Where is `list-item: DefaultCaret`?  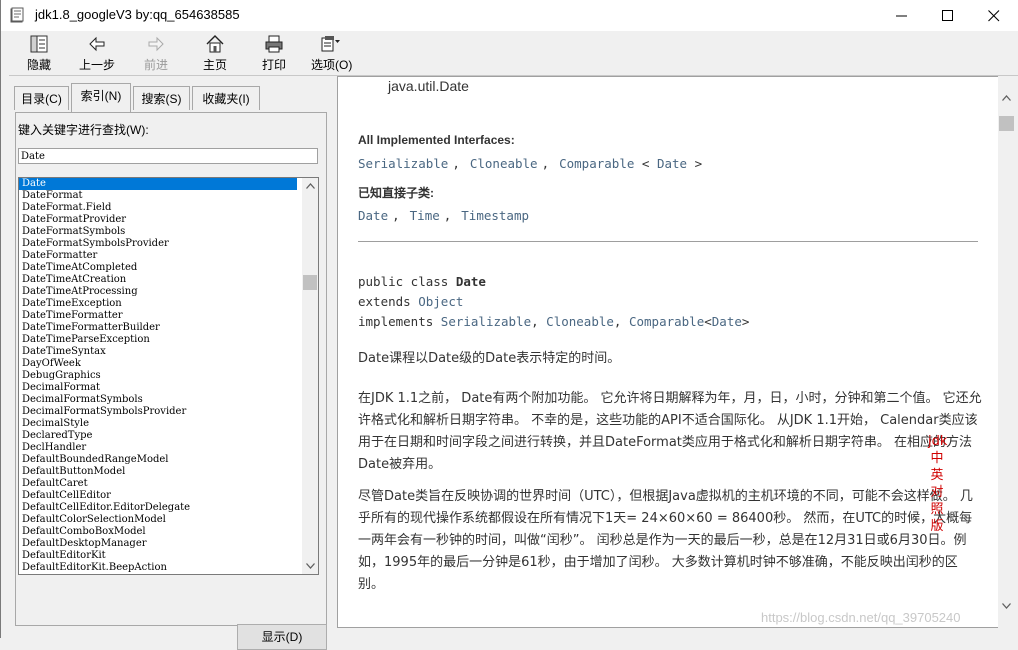
list-item: DefaultCaret is located at coordinates (160, 484).